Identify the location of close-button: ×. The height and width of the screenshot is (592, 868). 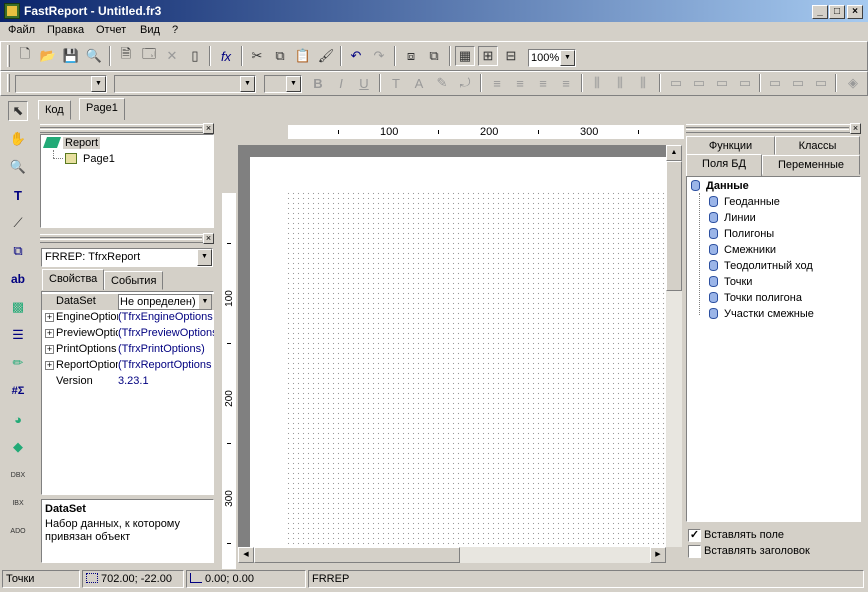
(855, 12).